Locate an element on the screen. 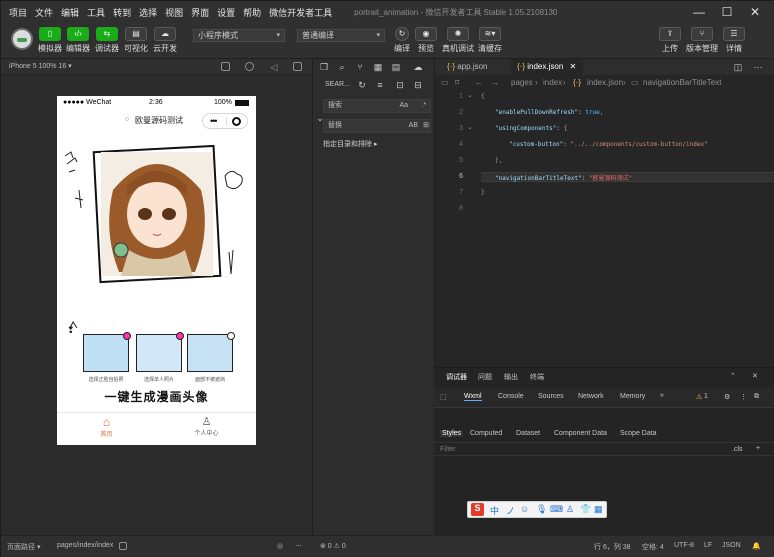 The width and height of the screenshot is (774, 557). toolbox-icon: ▦ is located at coordinates (598, 509).